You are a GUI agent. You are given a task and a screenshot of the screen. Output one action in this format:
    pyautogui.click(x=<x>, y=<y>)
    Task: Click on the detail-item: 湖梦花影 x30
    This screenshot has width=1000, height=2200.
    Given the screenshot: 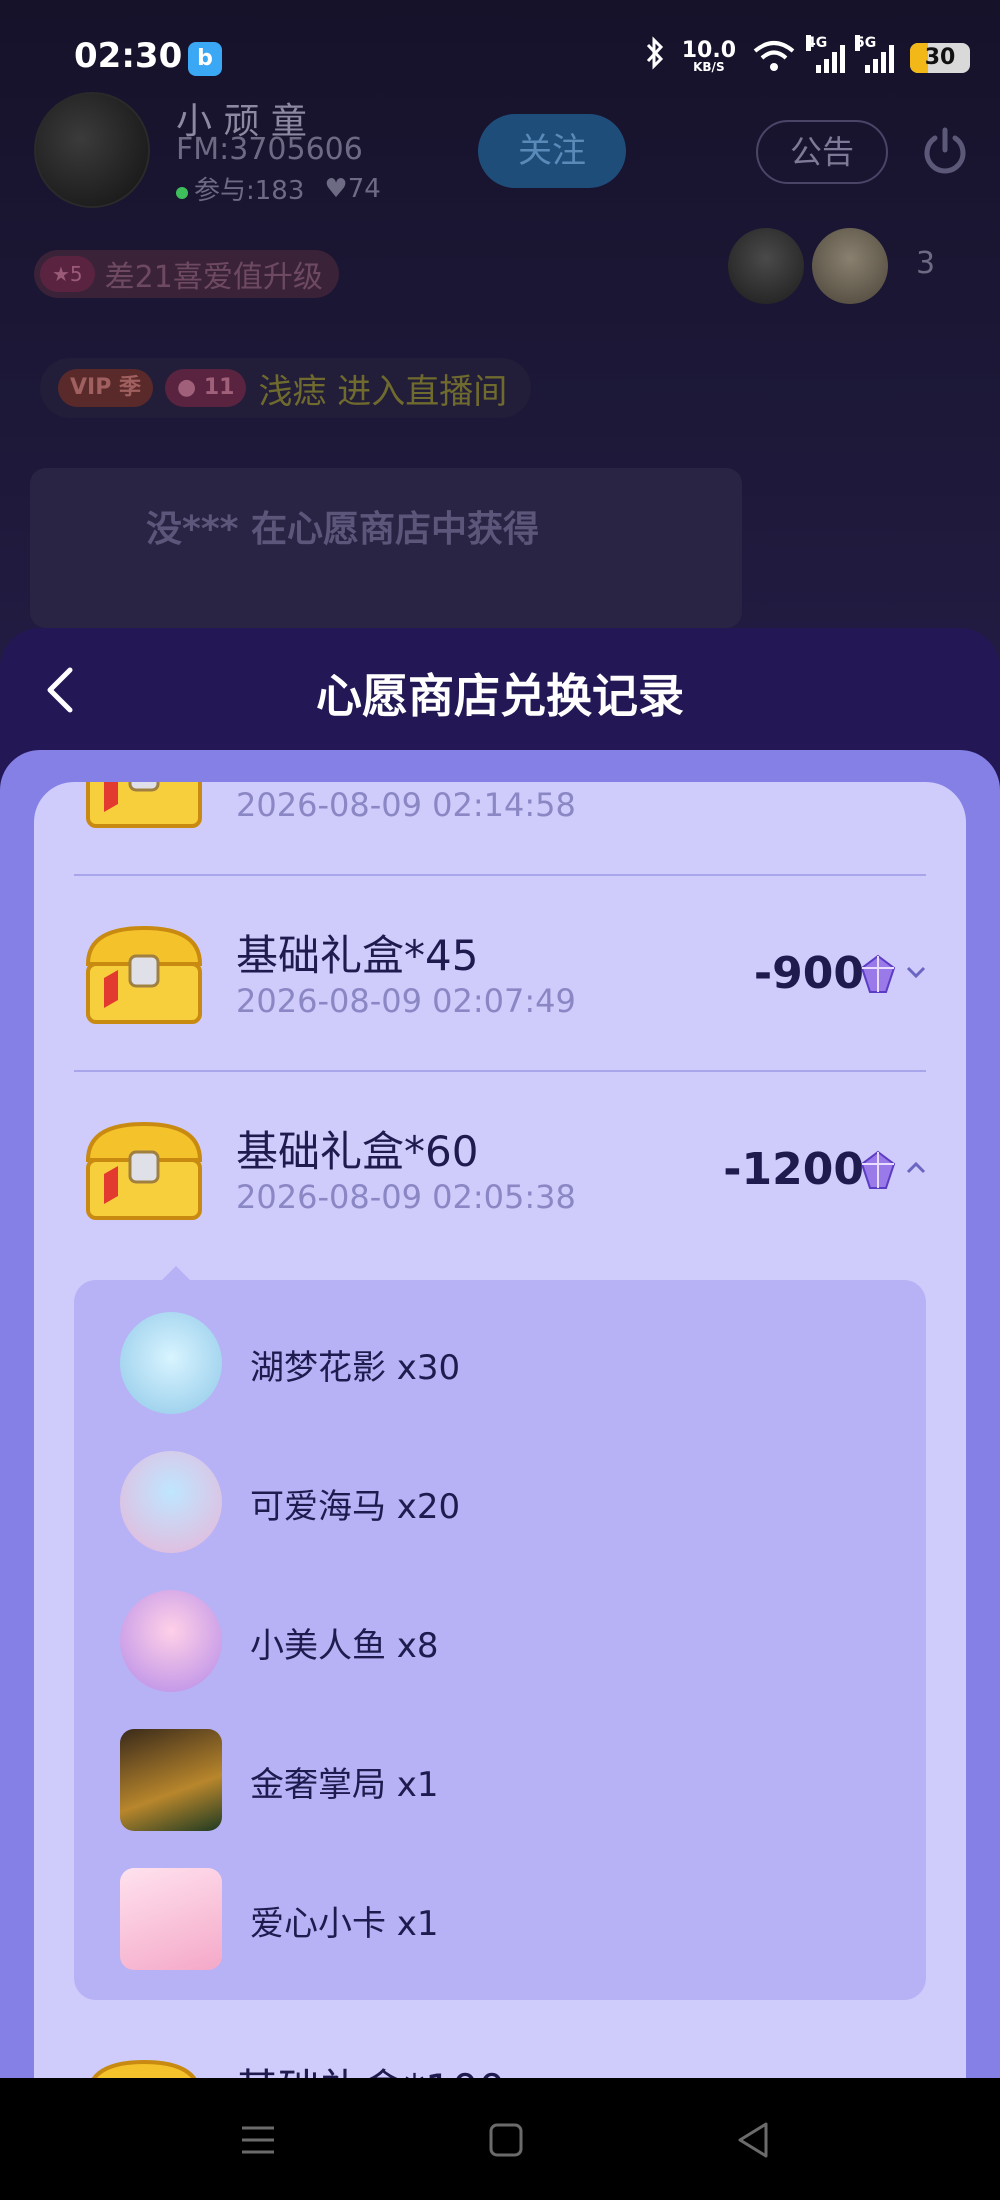 What is the action you would take?
    pyautogui.click(x=500, y=1364)
    